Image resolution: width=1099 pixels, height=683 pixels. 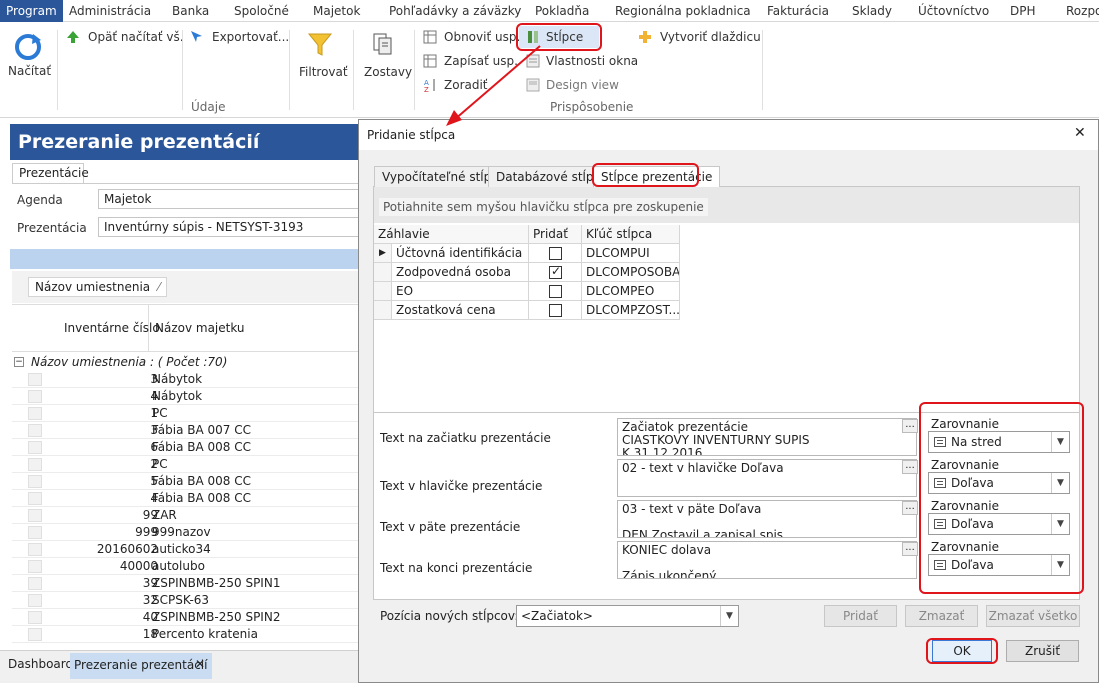 I want to click on menu-sklady: Sklady, so click(x=872, y=11).